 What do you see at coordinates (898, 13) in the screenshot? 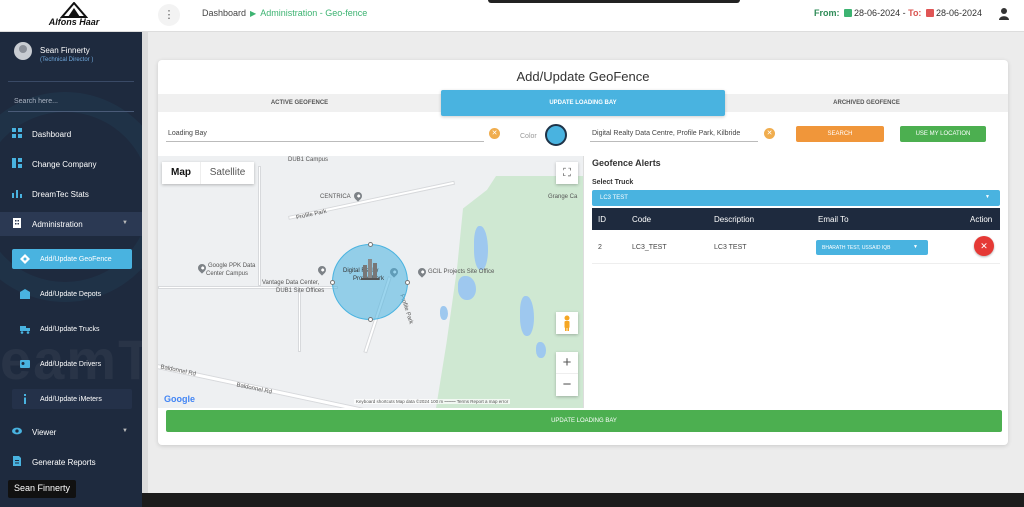
I see `date-range: From: 28-06-2024 - To: 28-06-2024` at bounding box center [898, 13].